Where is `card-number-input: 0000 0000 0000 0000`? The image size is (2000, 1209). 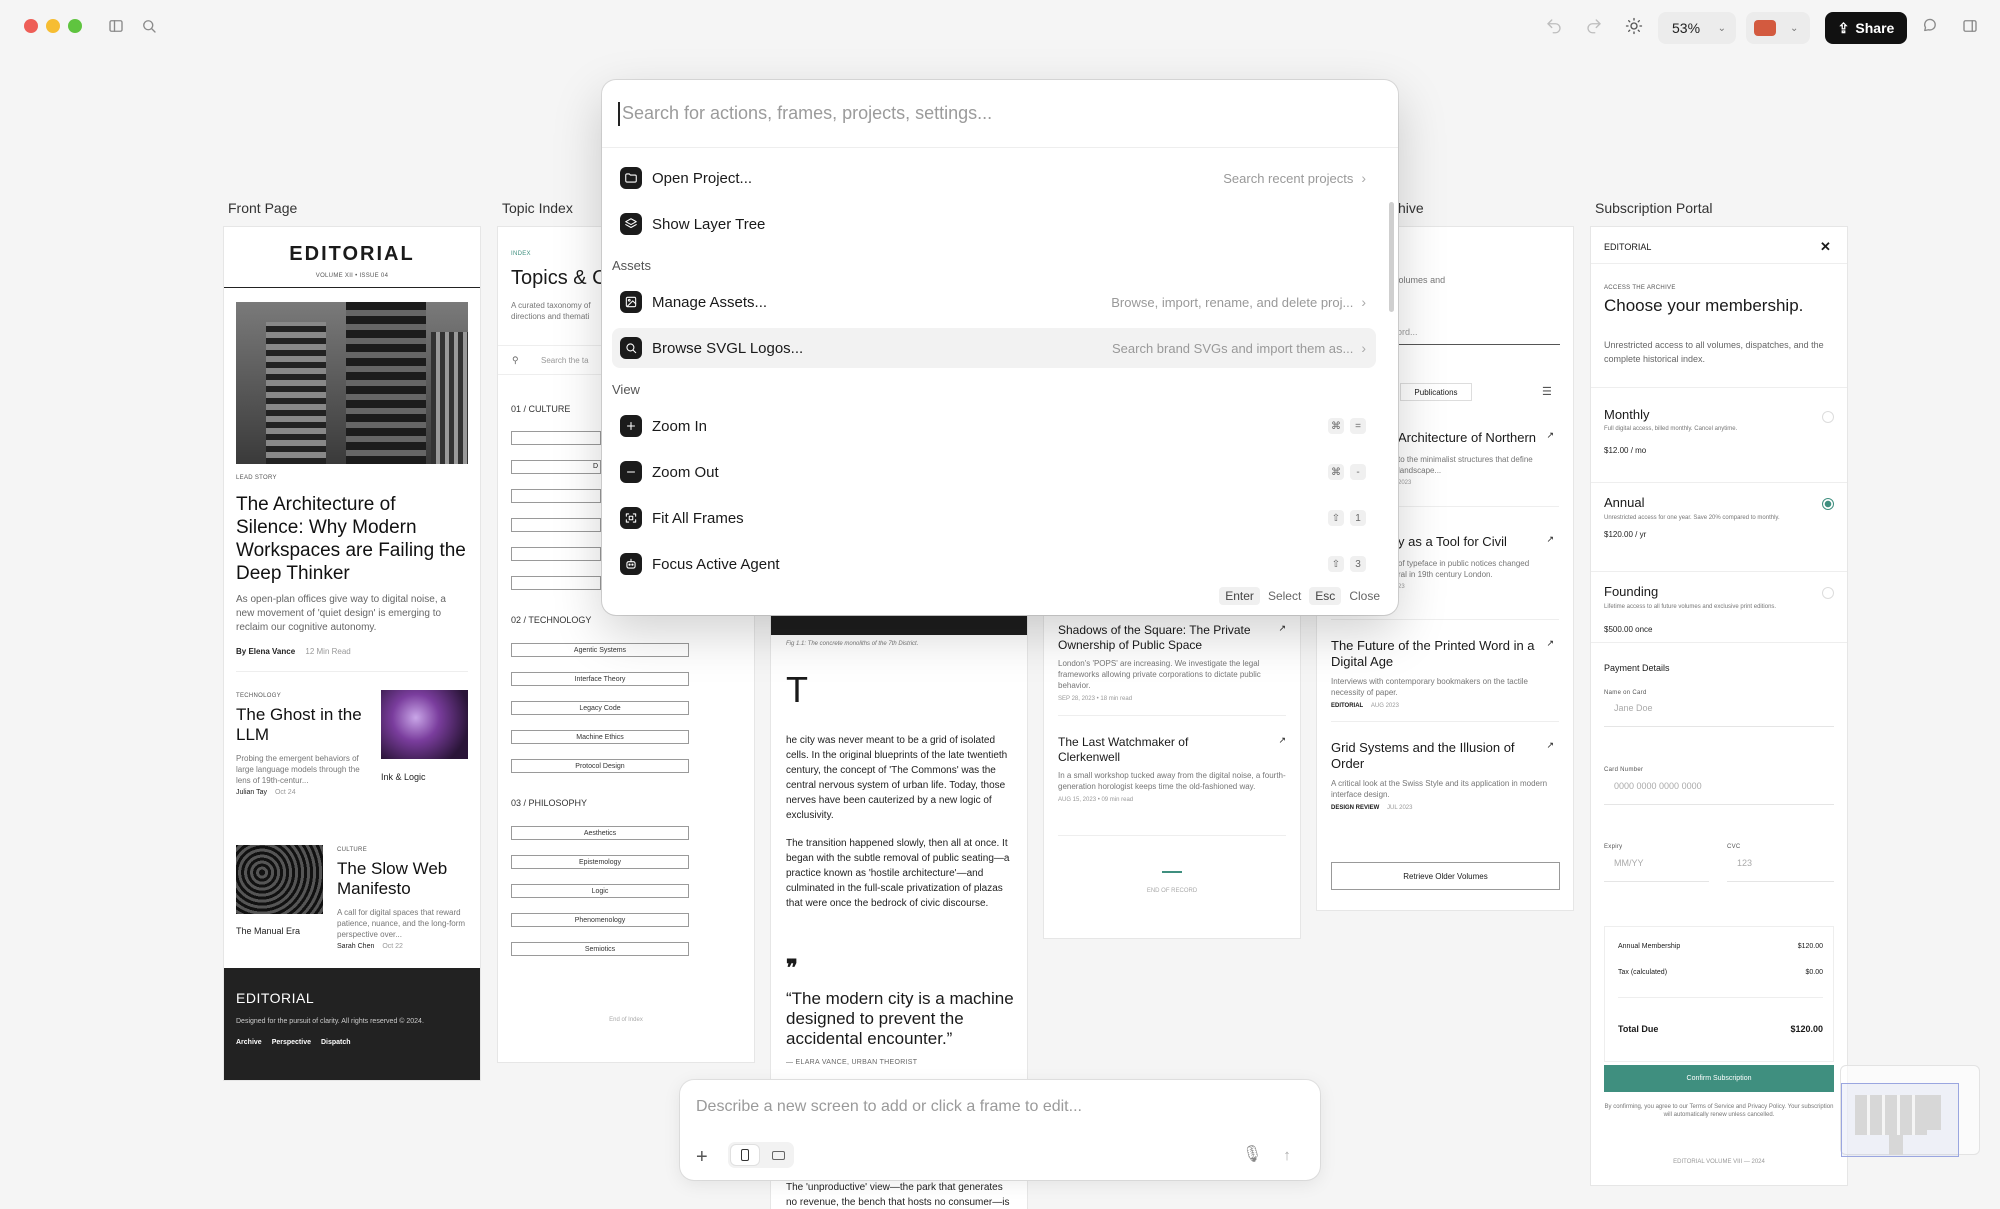 card-number-input: 0000 0000 0000 0000 is located at coordinates (1719, 793).